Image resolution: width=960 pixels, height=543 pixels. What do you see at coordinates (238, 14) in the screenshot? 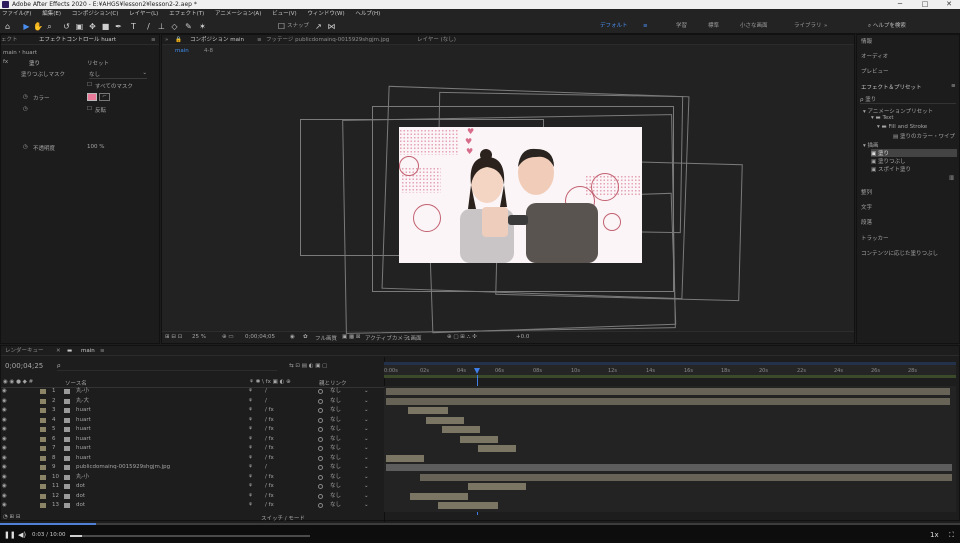
I see `menu-animation: アニメーション(A)` at bounding box center [238, 14].